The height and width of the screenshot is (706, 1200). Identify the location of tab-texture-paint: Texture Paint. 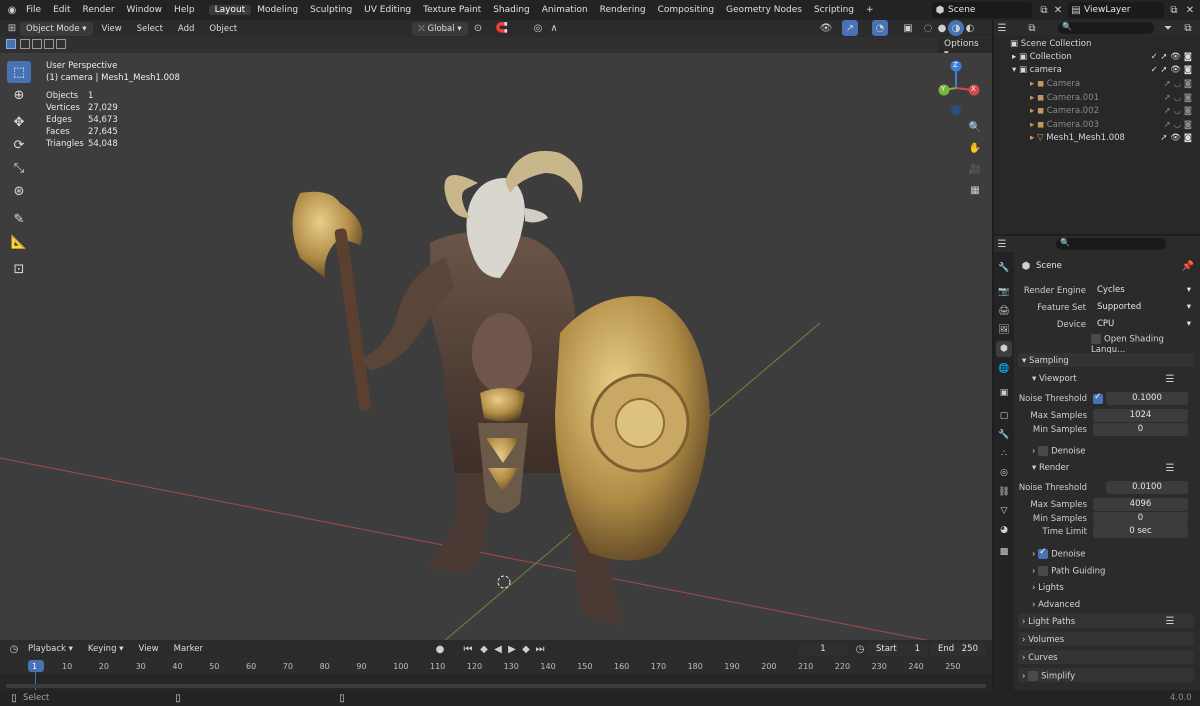
(452, 10).